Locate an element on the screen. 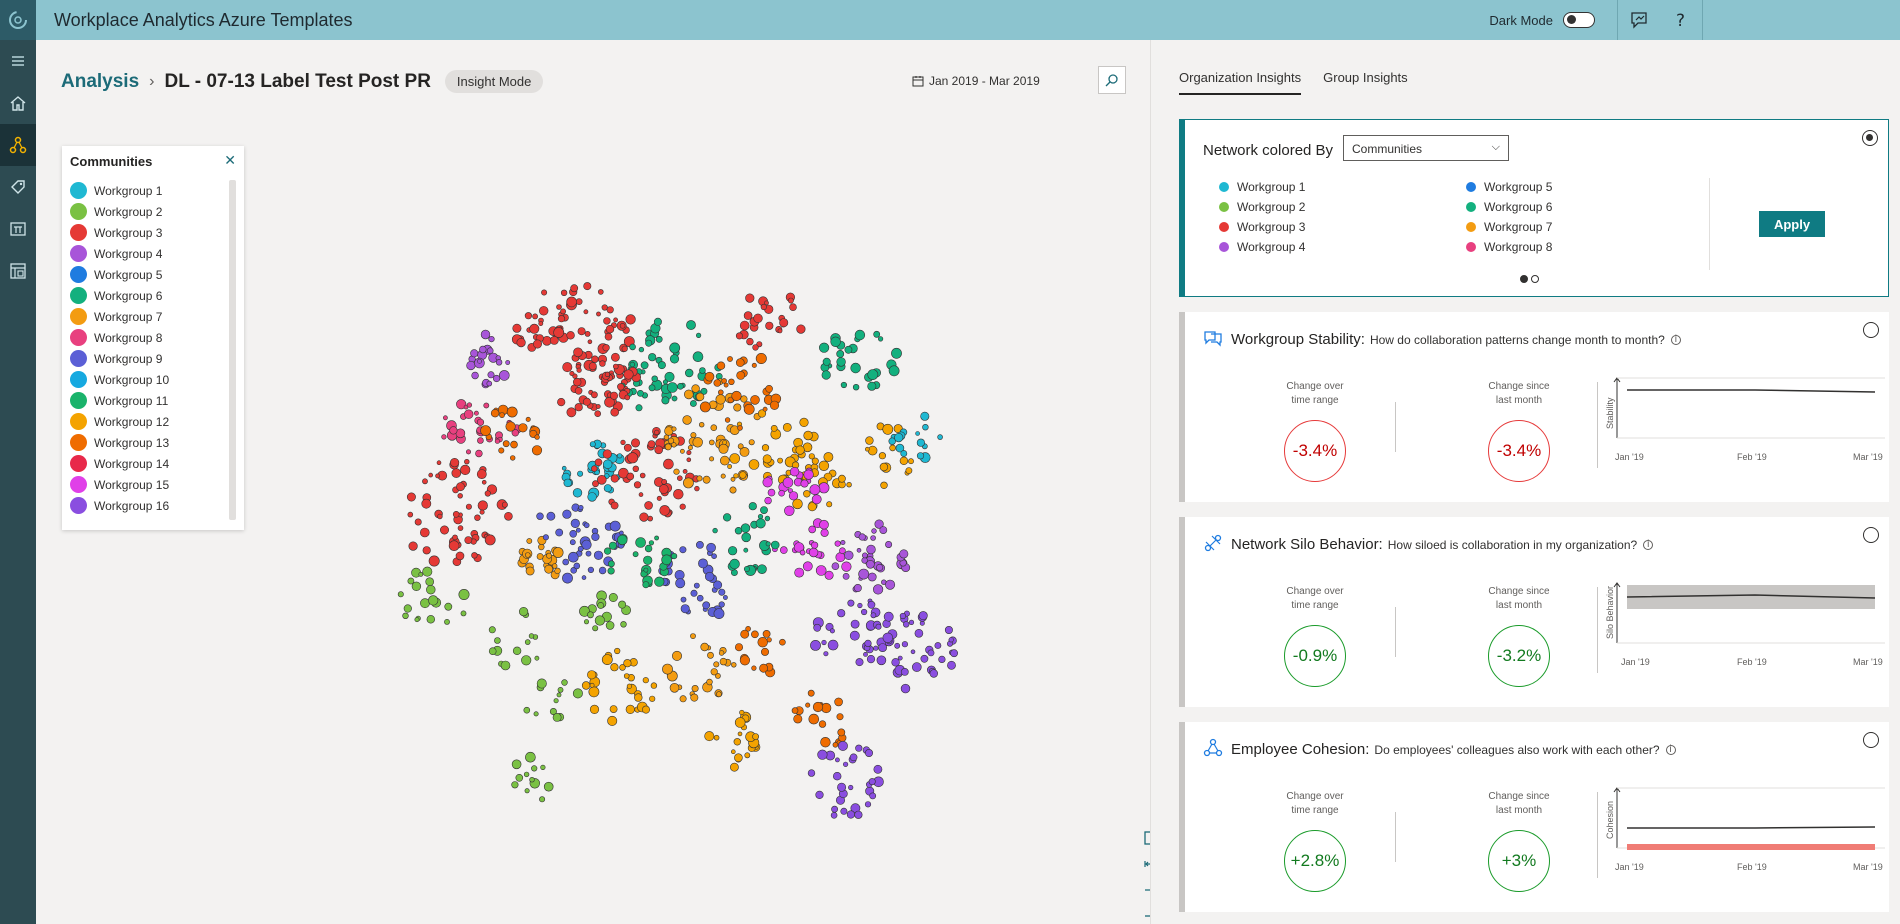 The image size is (1900, 924). tag-icon is located at coordinates (18, 187).